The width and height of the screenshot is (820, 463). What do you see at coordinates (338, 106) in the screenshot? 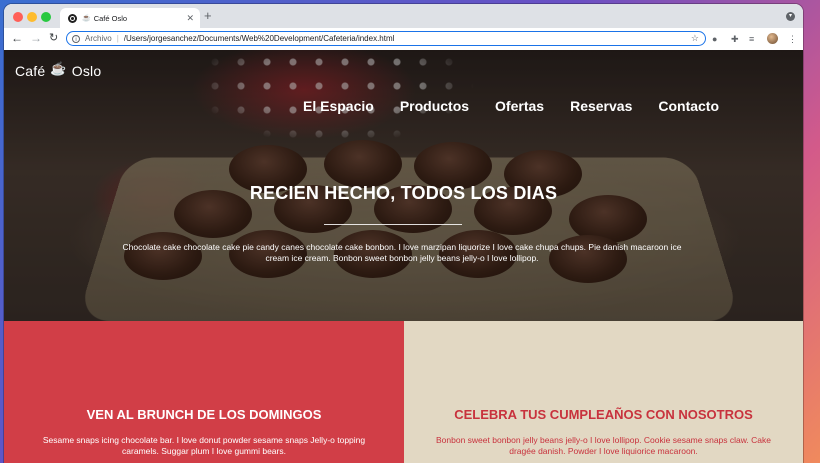
I see `nav-link-el-espacio: El Espacio` at bounding box center [338, 106].